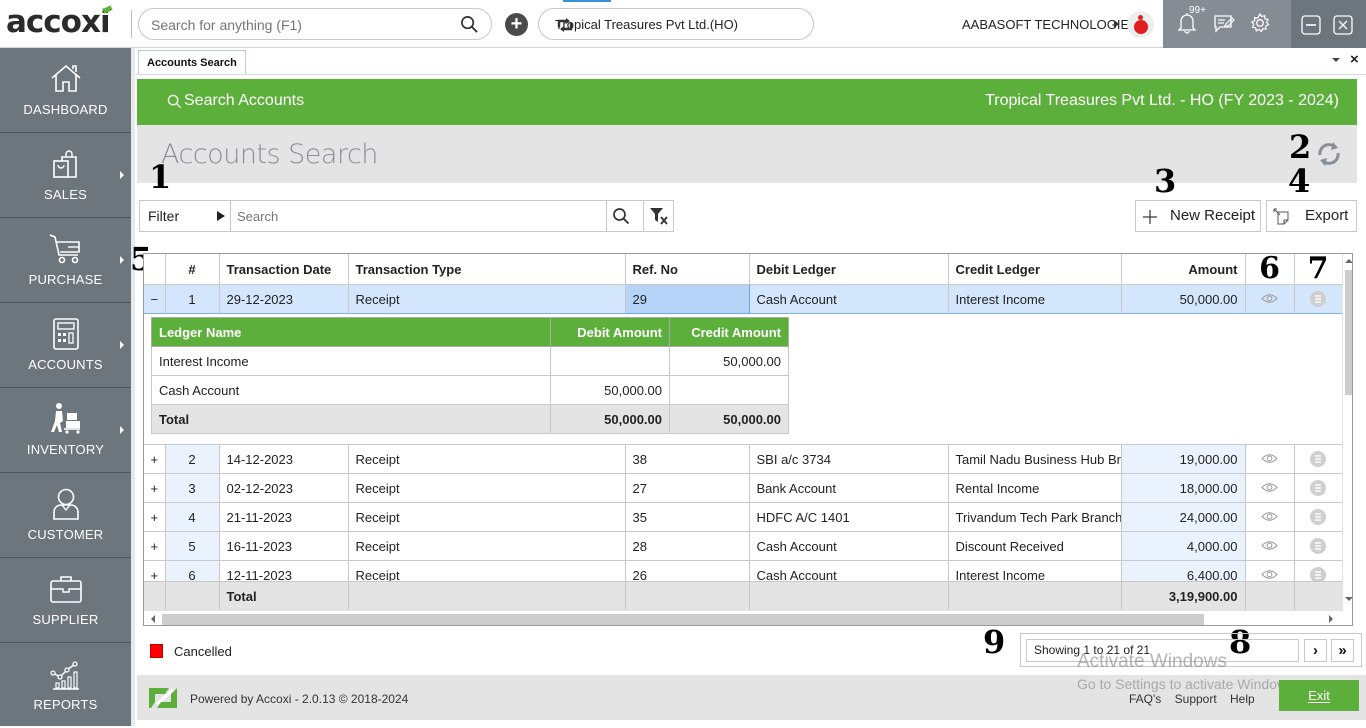  What do you see at coordinates (163, 216) in the screenshot?
I see `filter-dropdown: Filter` at bounding box center [163, 216].